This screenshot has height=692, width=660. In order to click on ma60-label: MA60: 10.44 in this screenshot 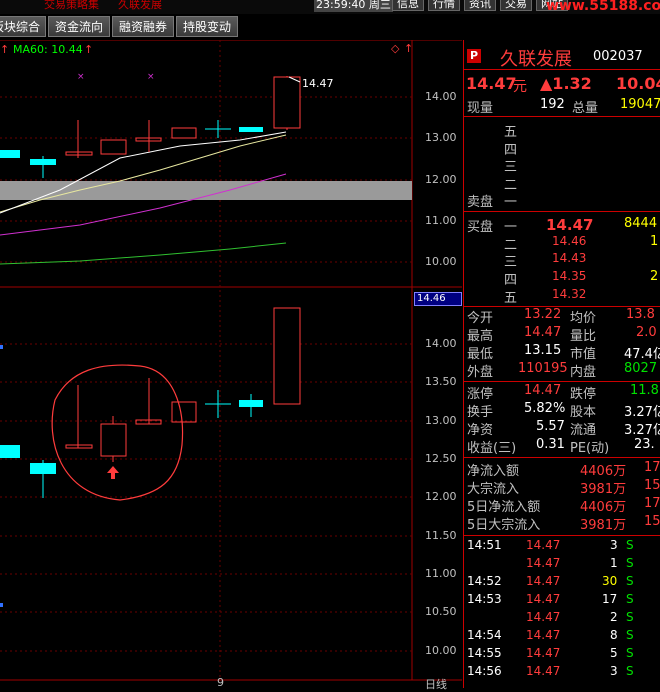, I will do `click(48, 49)`.